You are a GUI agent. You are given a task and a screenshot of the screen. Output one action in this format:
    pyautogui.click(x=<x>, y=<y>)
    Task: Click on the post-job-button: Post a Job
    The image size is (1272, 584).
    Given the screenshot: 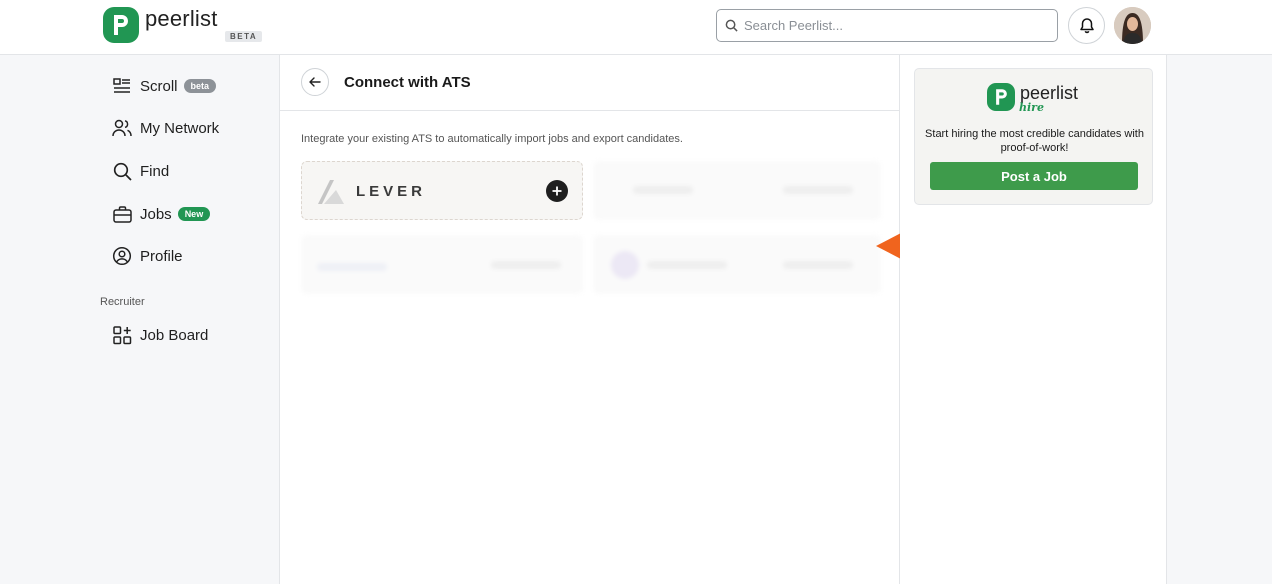 What is the action you would take?
    pyautogui.click(x=1034, y=176)
    